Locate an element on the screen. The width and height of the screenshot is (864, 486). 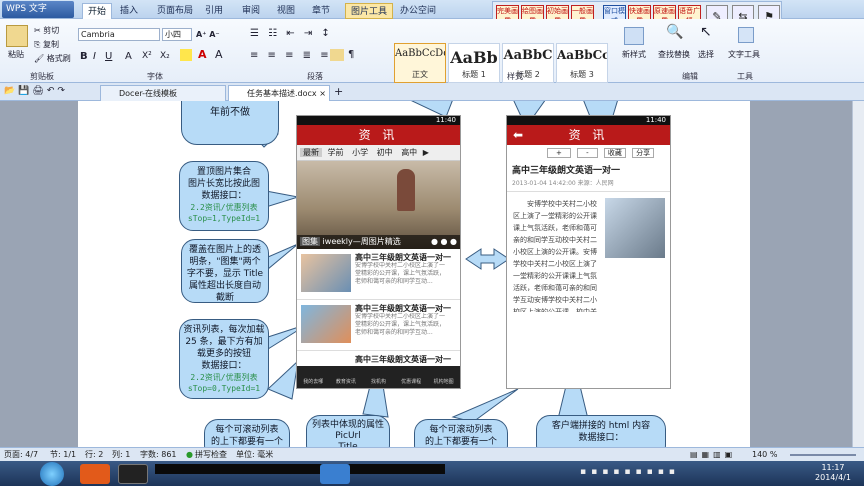
zoom-slider is located at coordinates (823, 455).